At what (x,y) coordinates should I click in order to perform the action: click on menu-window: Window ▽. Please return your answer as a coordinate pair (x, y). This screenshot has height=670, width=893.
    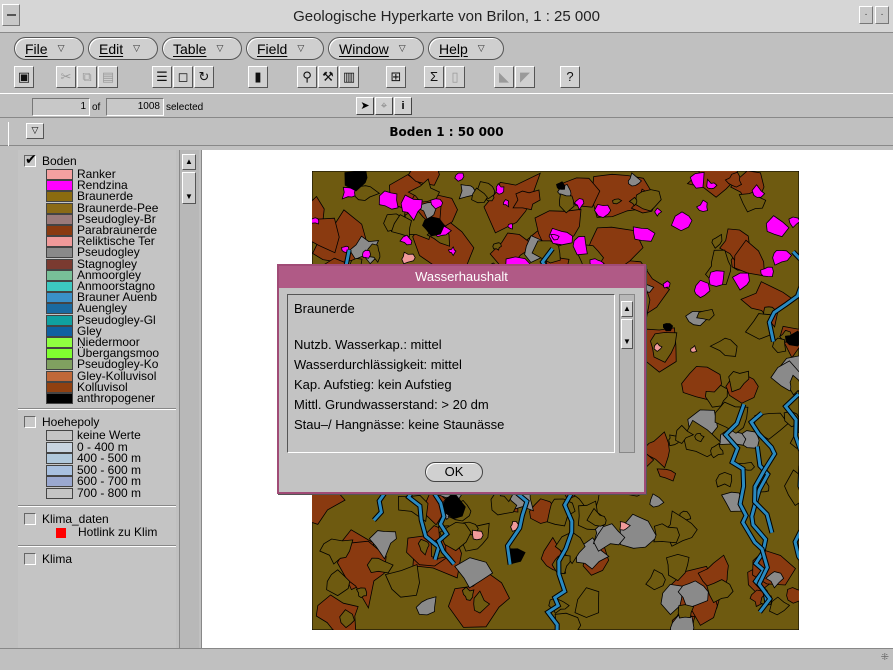
    Looking at the image, I should click on (376, 48).